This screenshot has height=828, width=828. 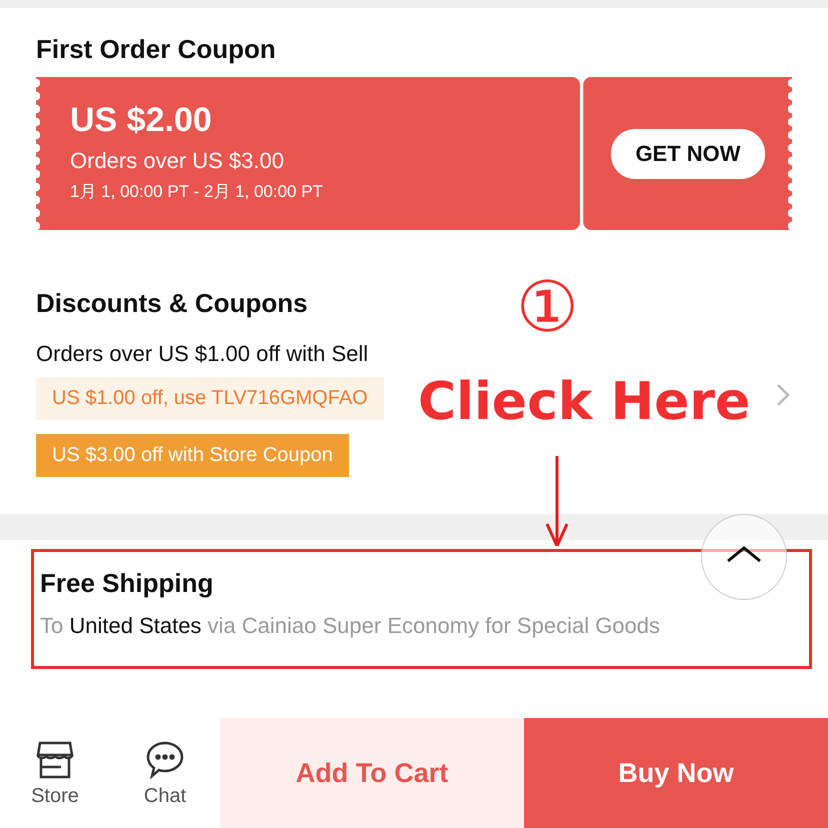 I want to click on arrow-icon, so click(x=557, y=501).